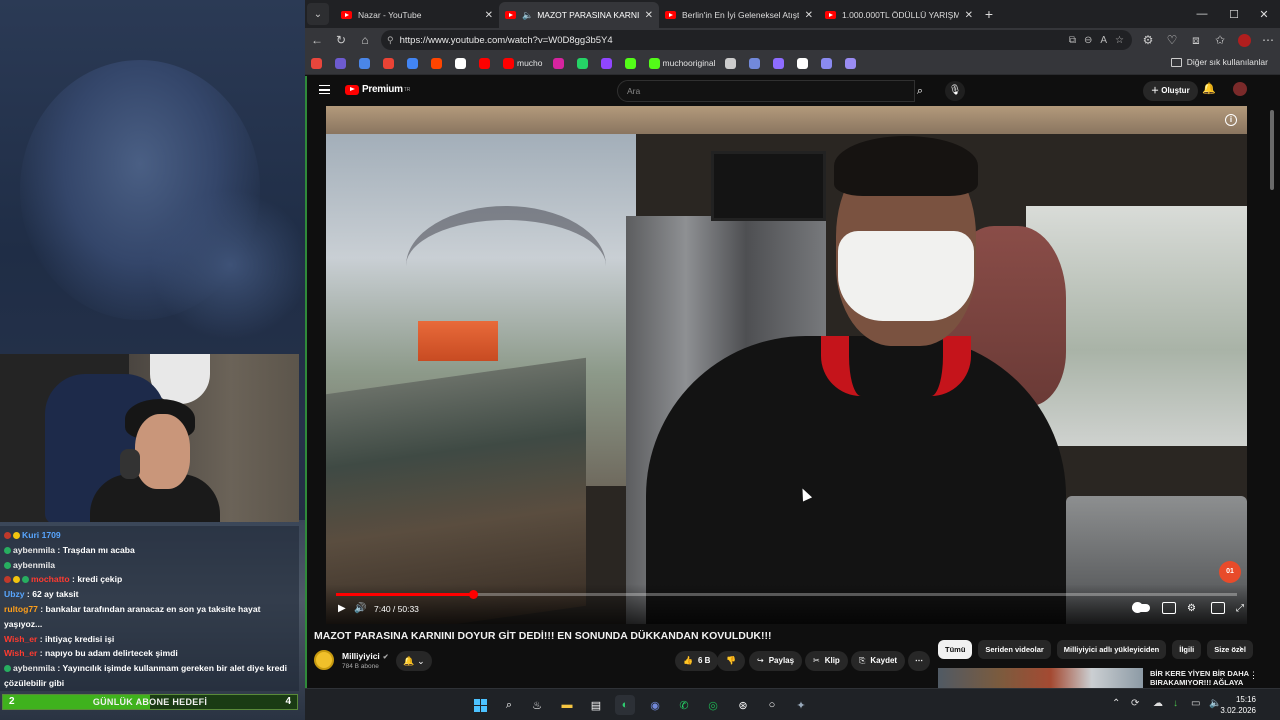  What do you see at coordinates (1202, 14) in the screenshot?
I see `minimize-icon: —` at bounding box center [1202, 14].